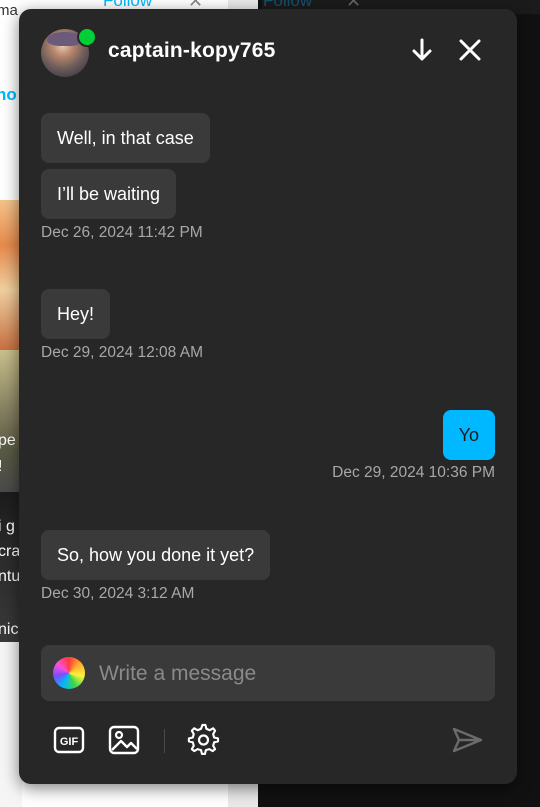 The height and width of the screenshot is (807, 540). I want to click on background-text-fragment: ma, so click(9, 10).